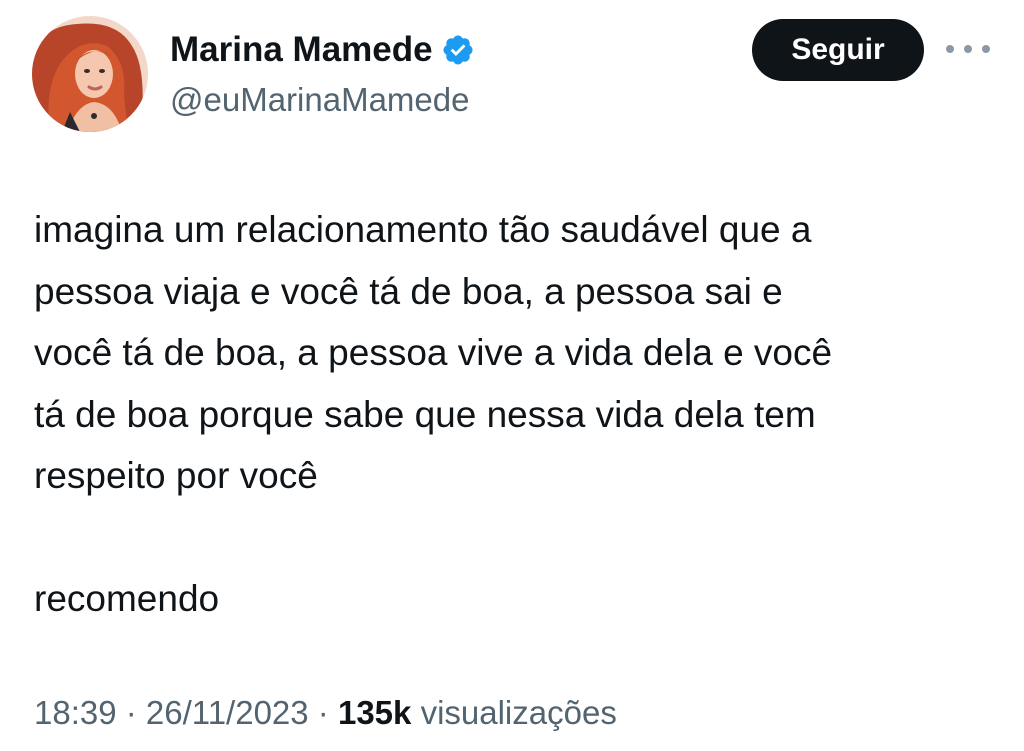 This screenshot has height=751, width=1024. Describe the element at coordinates (458, 50) in the screenshot. I see `verified-badge-icon` at that location.